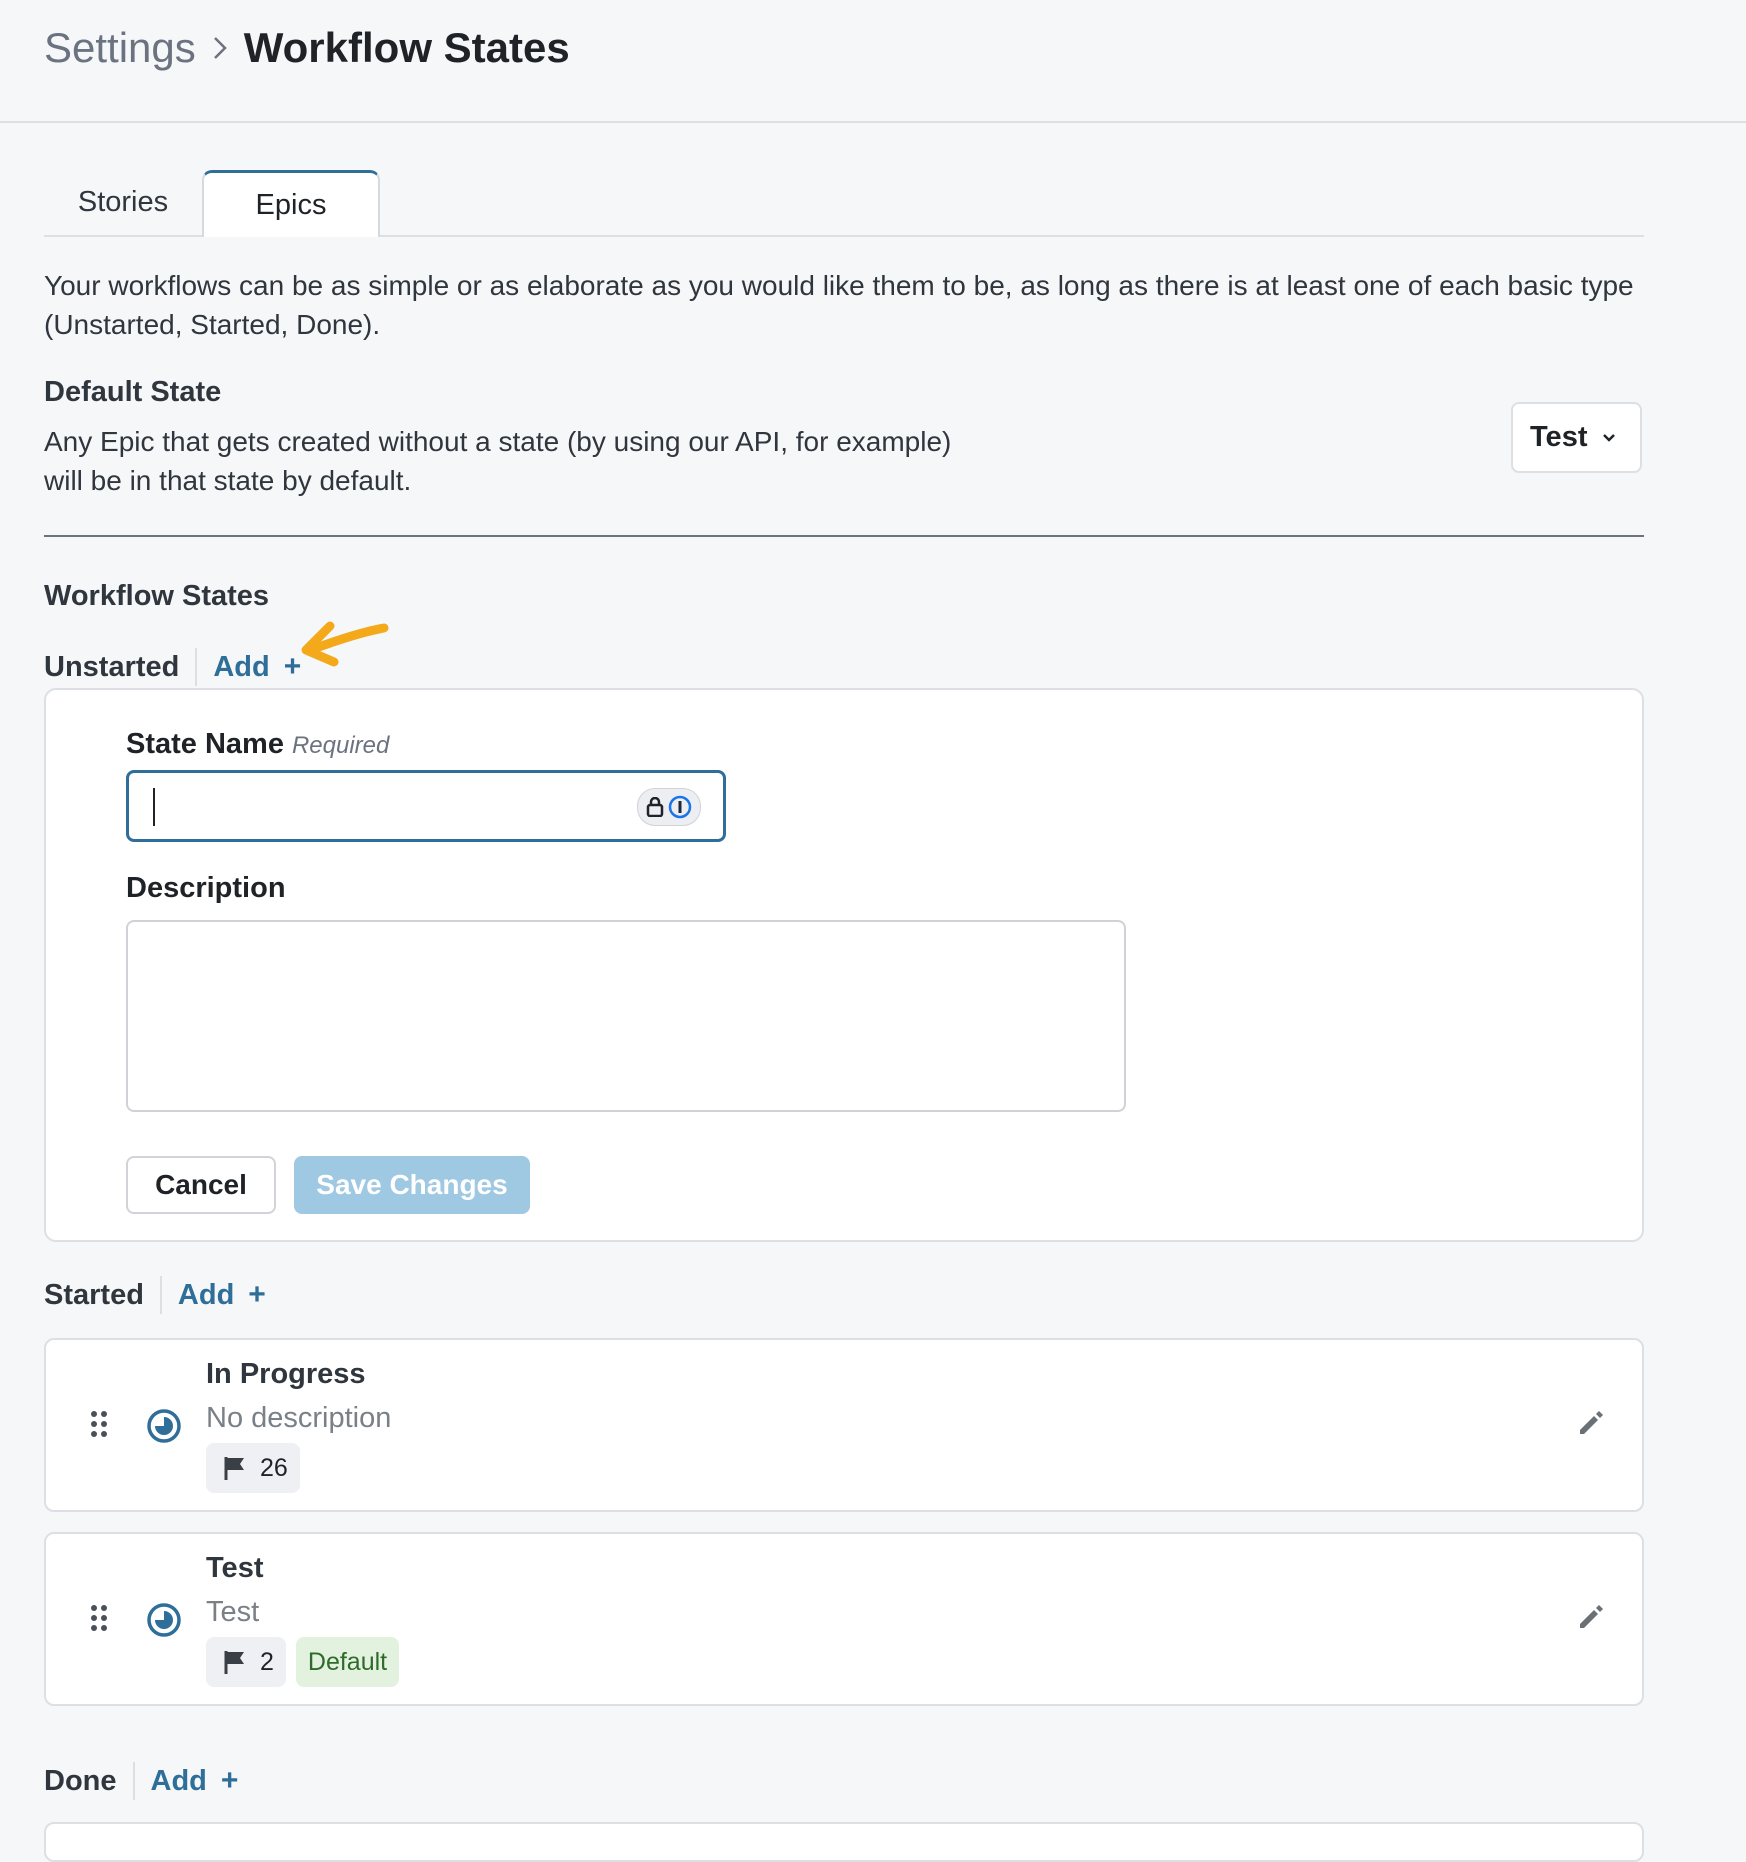 The image size is (1746, 1862). I want to click on default-badge: Default, so click(347, 1662).